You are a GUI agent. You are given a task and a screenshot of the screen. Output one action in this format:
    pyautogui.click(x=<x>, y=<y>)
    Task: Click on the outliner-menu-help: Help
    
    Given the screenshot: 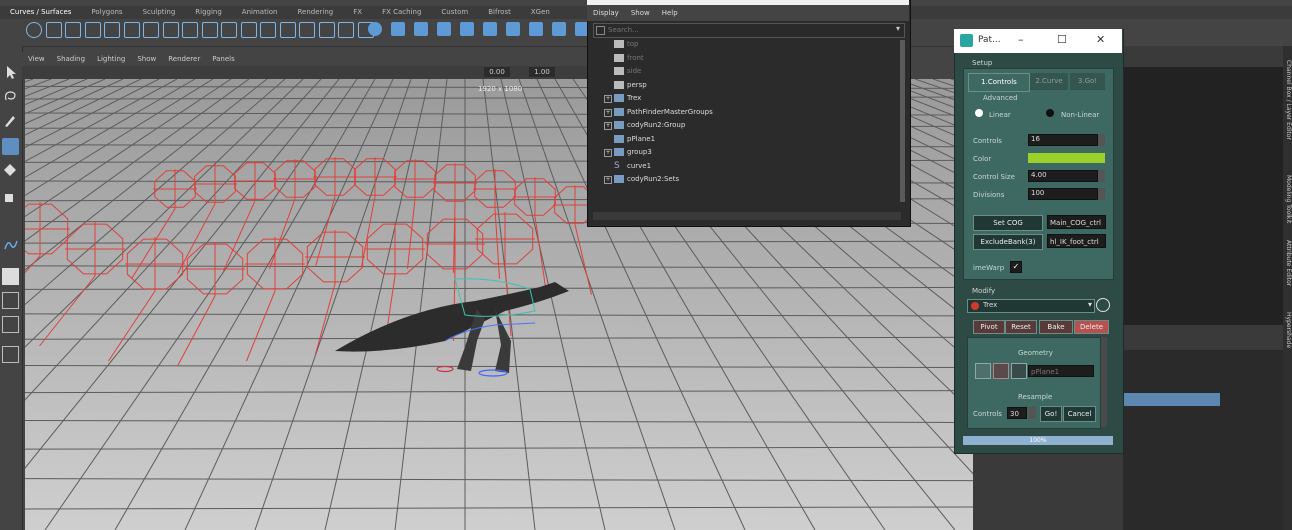 What is the action you would take?
    pyautogui.click(x=670, y=13)
    